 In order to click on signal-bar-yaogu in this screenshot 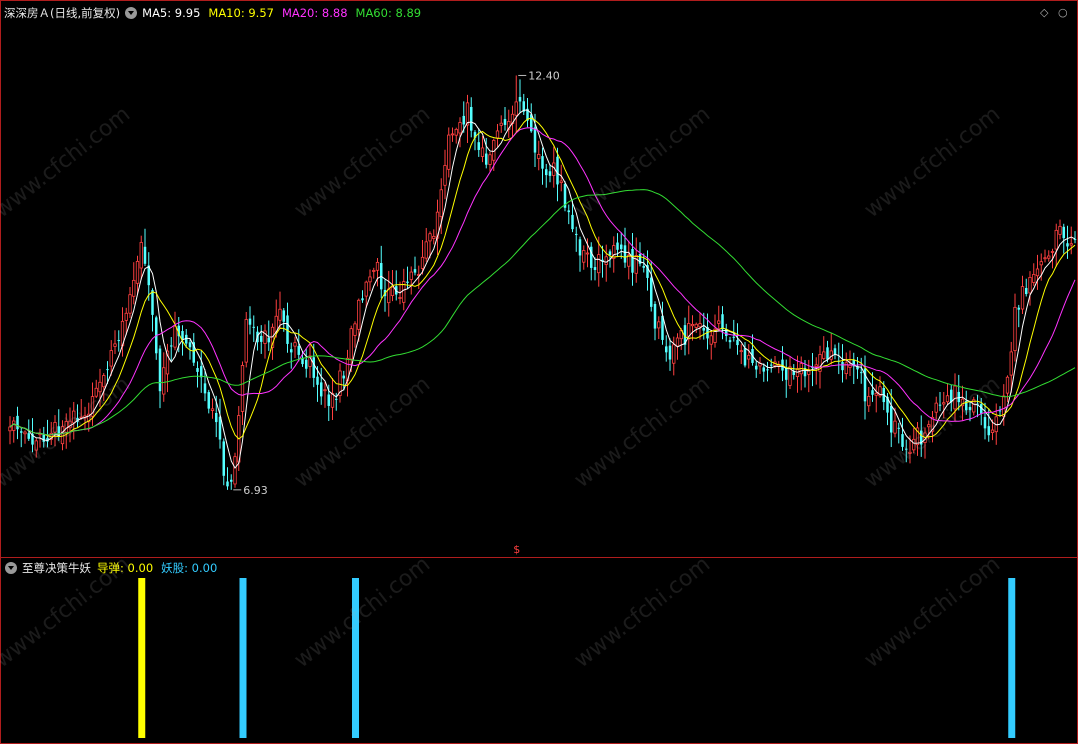, I will do `click(355, 658)`.